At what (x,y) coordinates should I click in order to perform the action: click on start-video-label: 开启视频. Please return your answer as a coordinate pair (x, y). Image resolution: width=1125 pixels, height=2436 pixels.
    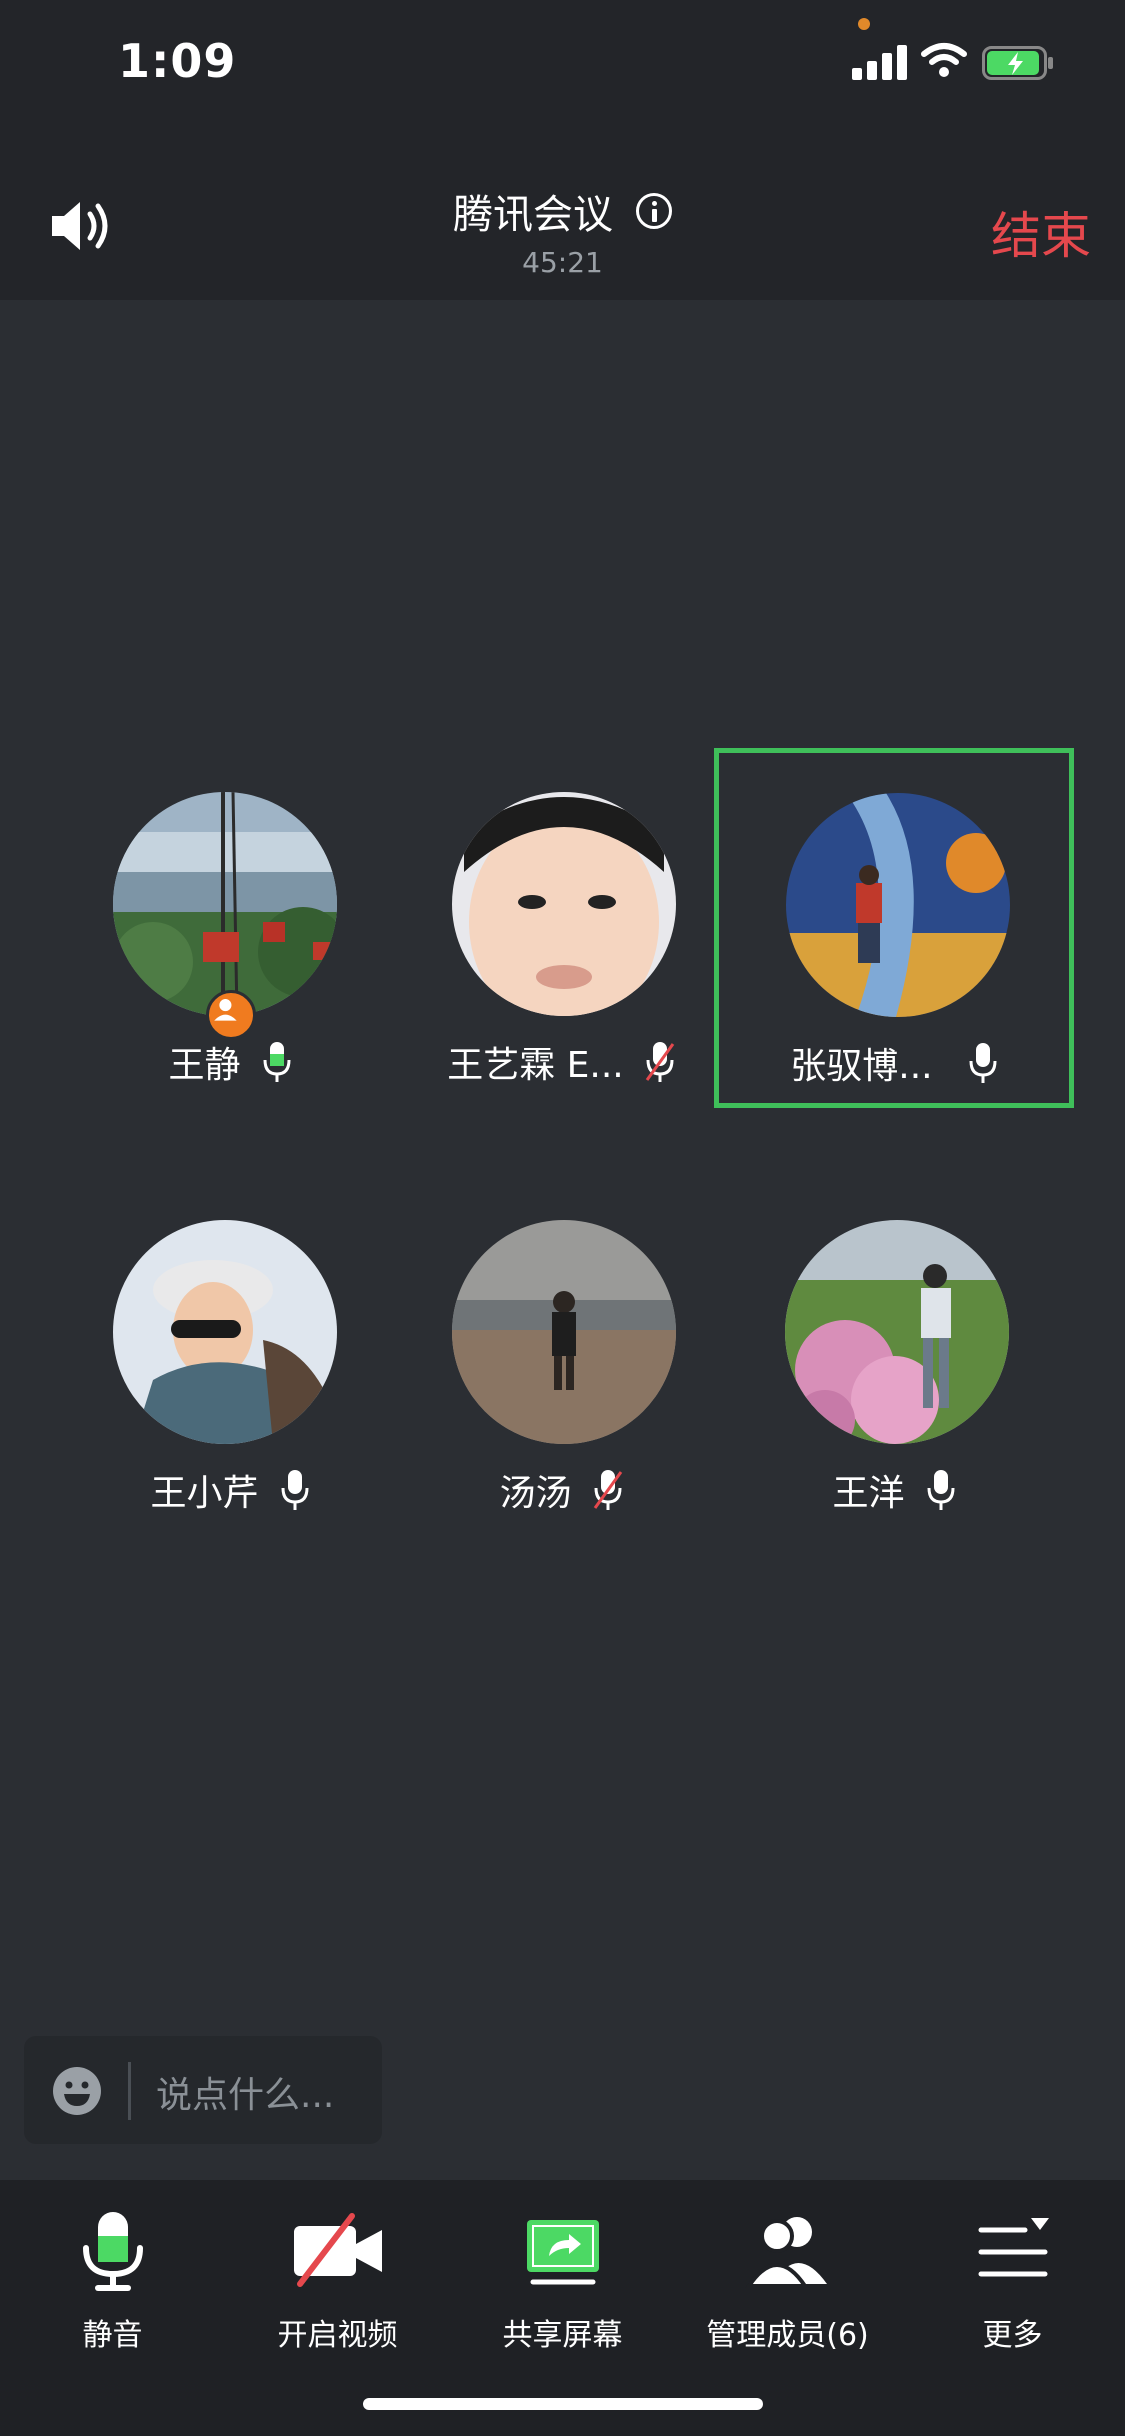
    Looking at the image, I should click on (337, 2335).